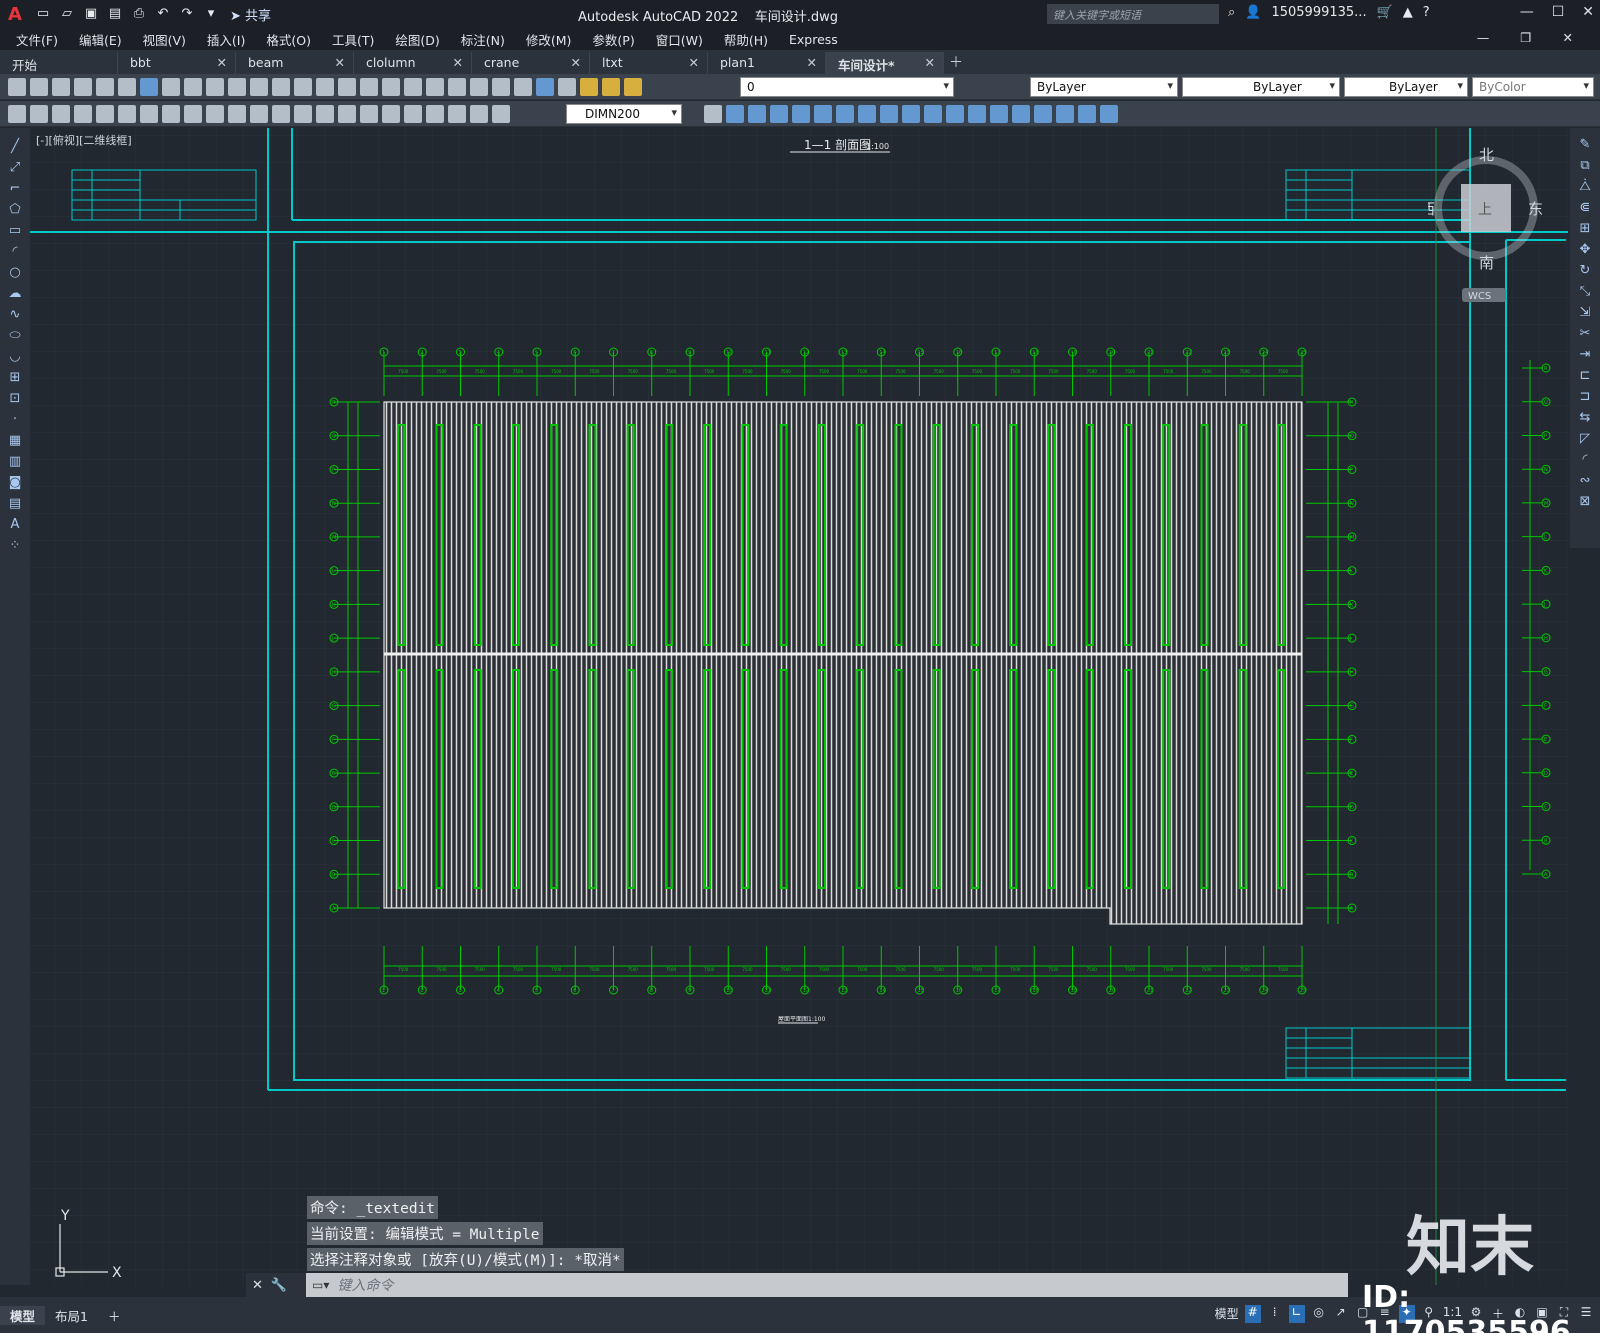 This screenshot has width=1600, height=1333. Describe the element at coordinates (955, 113) in the screenshot. I see `shell-icon` at that location.